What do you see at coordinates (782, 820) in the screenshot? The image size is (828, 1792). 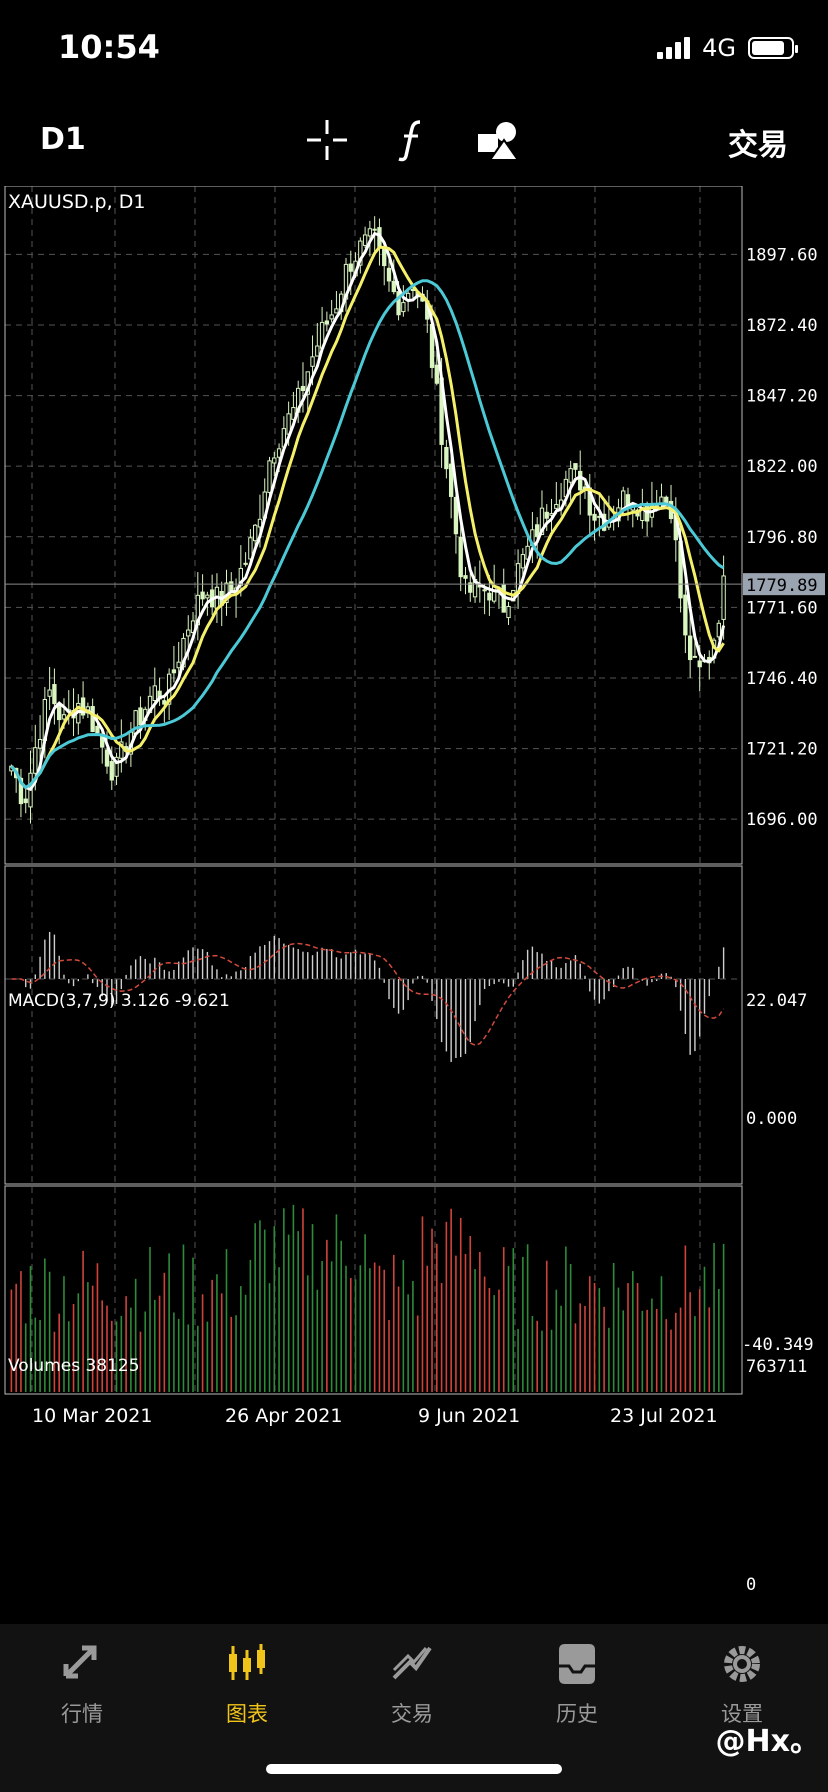 I see `price-tick-label: 1696.00` at bounding box center [782, 820].